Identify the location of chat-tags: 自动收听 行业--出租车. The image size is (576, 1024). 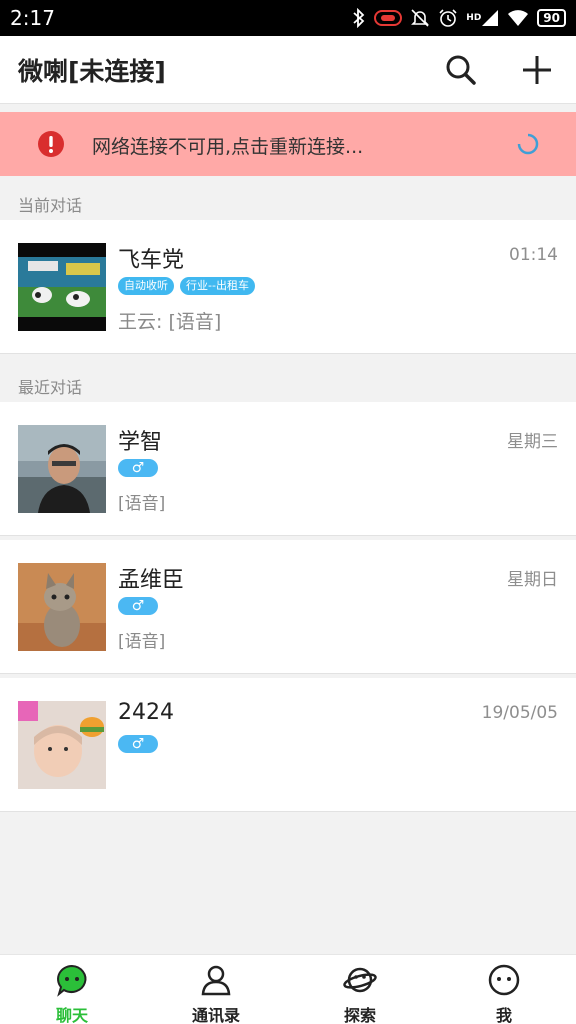
(186, 286).